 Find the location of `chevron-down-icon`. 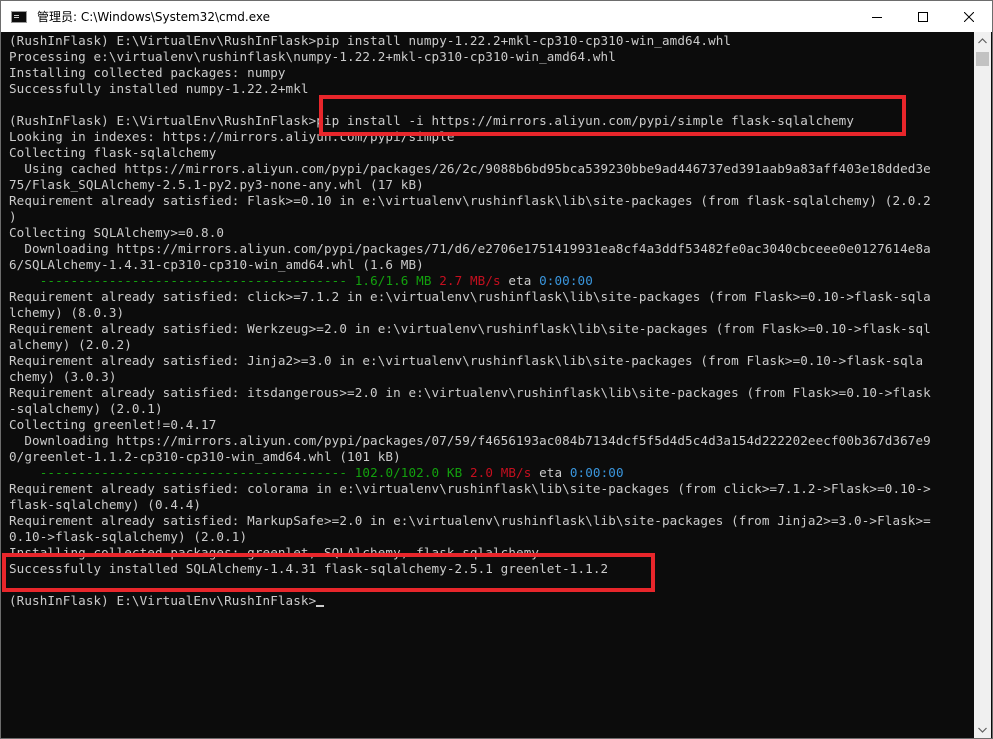

chevron-down-icon is located at coordinates (982, 730).